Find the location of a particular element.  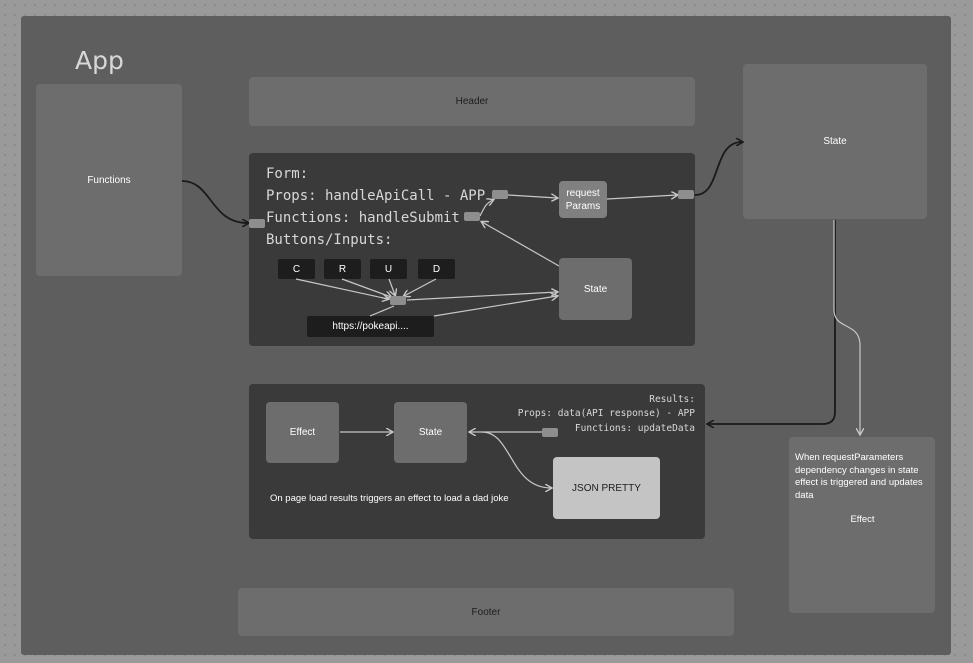

wire-url is located at coordinates (382, 311).